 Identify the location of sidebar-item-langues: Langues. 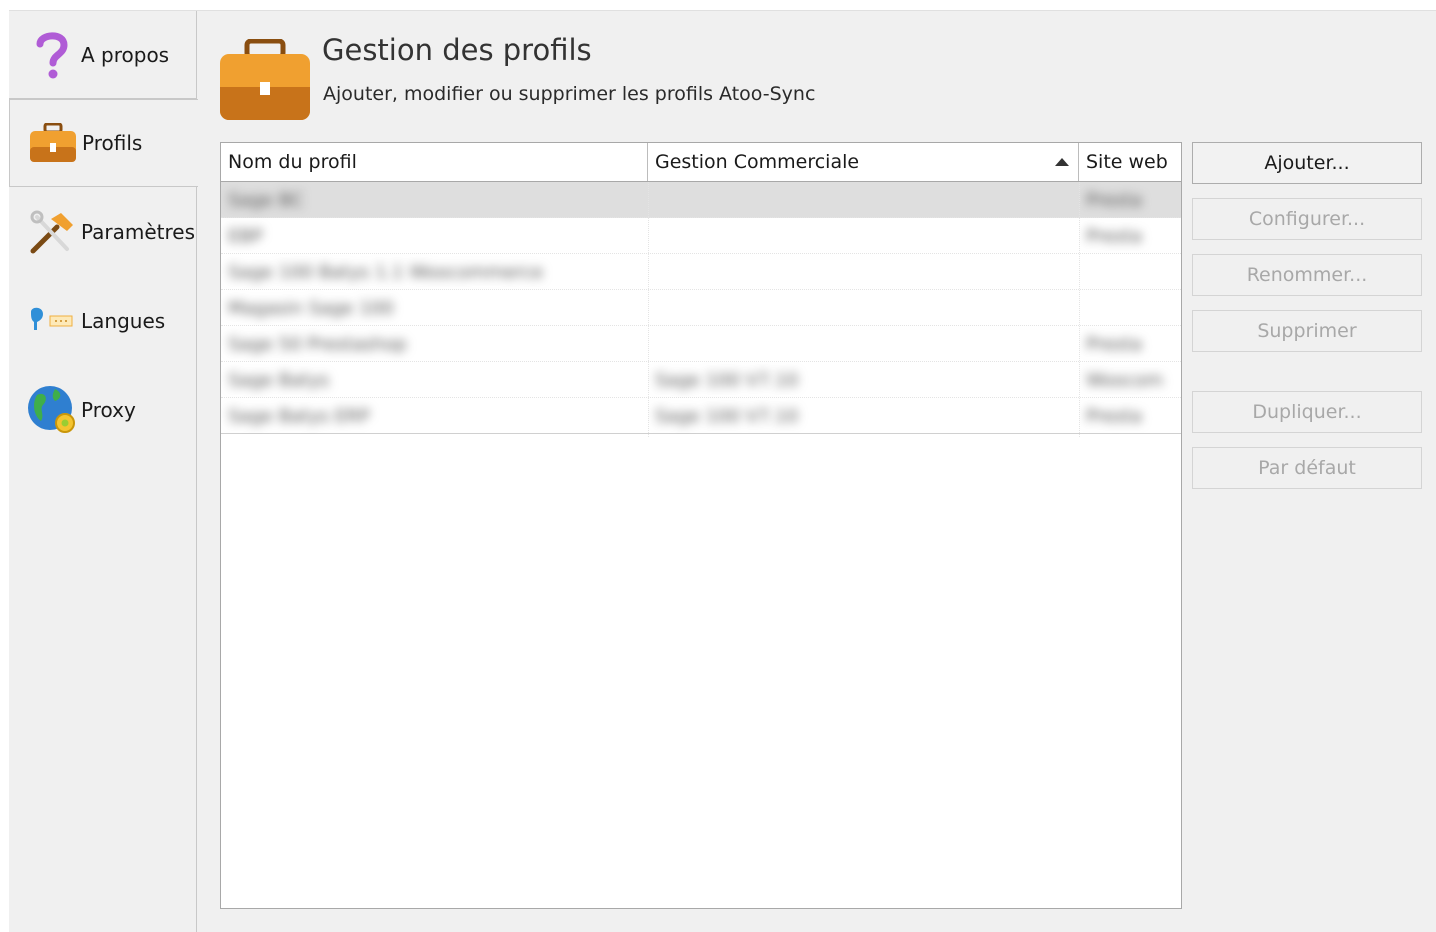
(103, 321).